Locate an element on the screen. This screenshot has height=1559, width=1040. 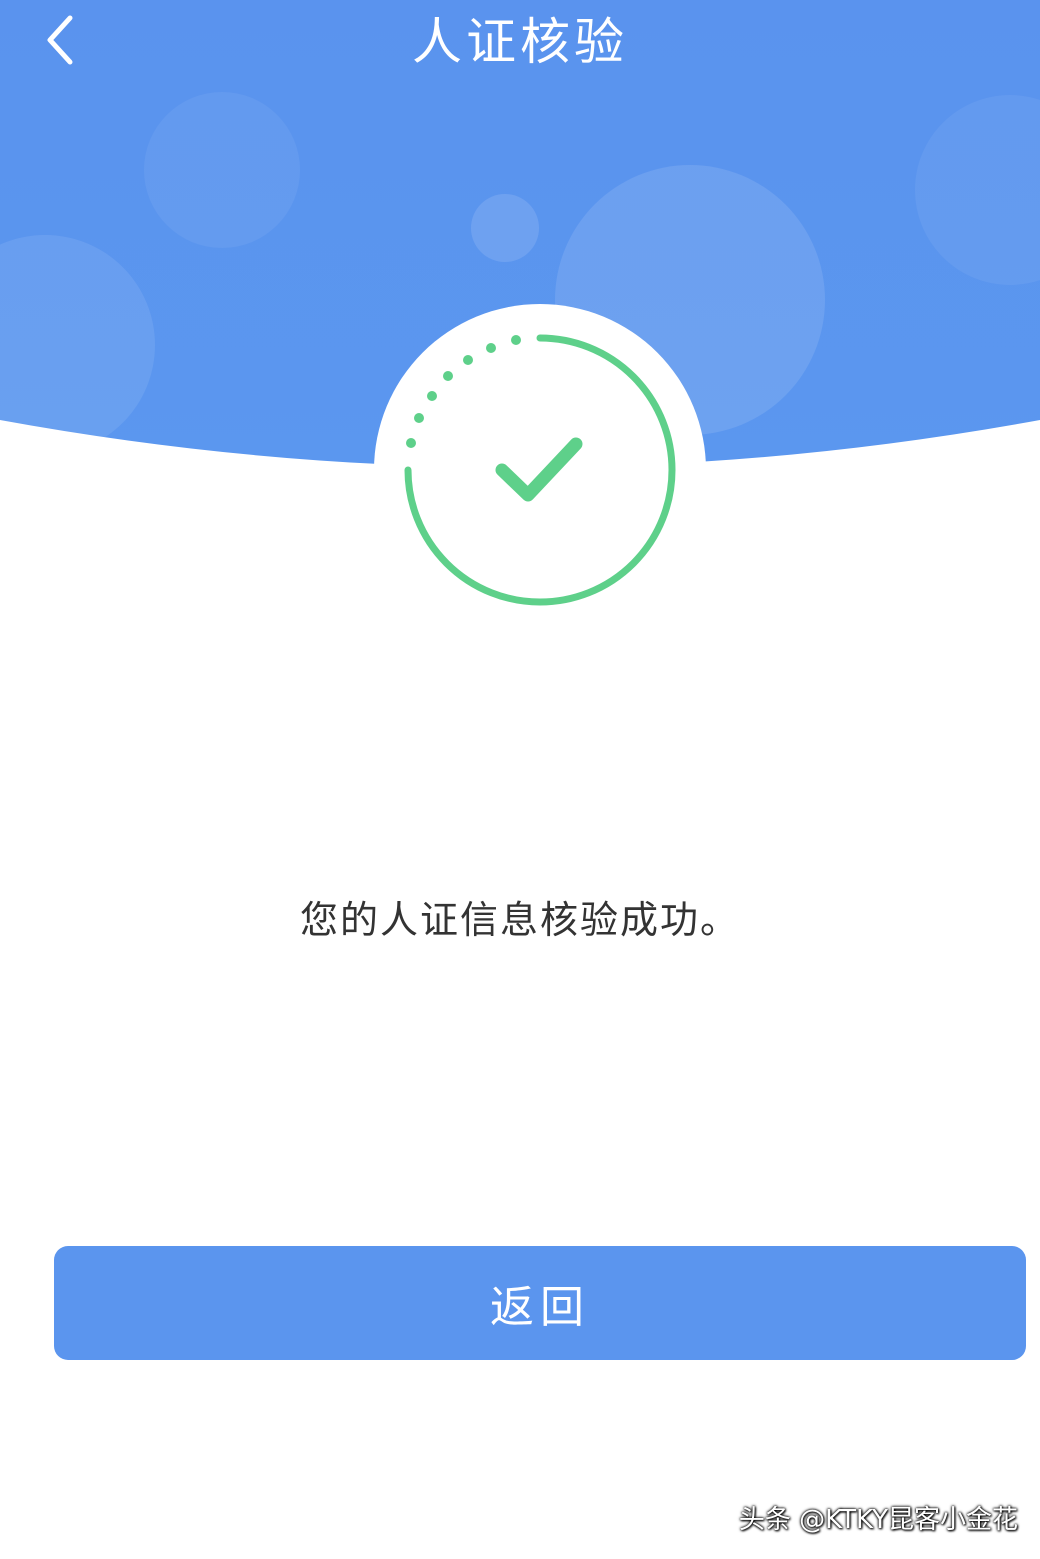
checkmark-circle-icon is located at coordinates (540, 470).